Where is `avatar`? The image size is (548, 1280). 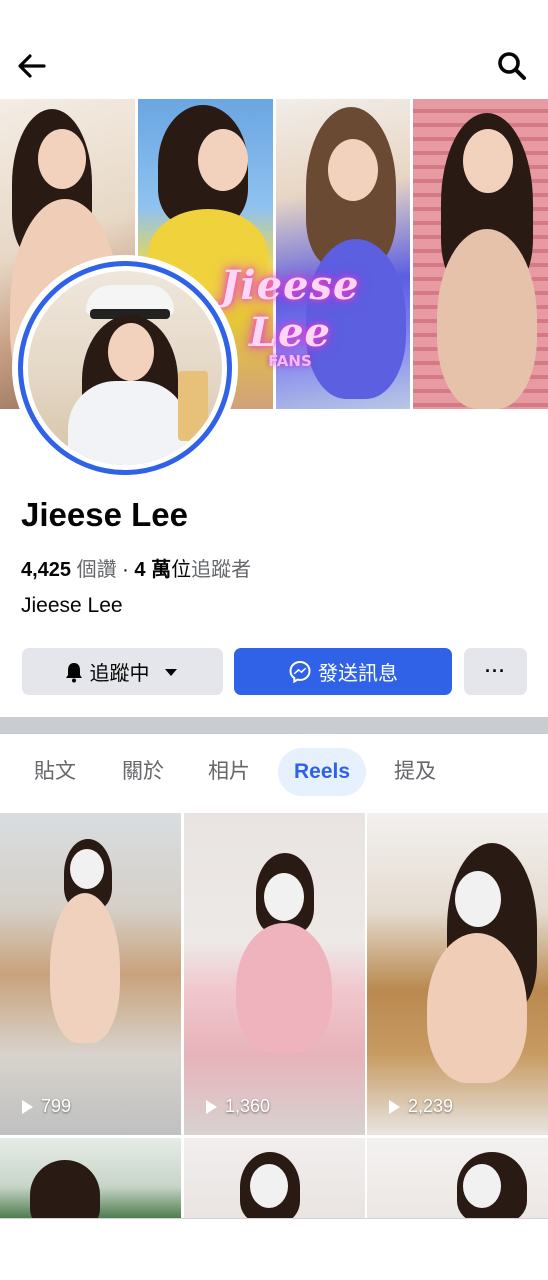 avatar is located at coordinates (125, 368).